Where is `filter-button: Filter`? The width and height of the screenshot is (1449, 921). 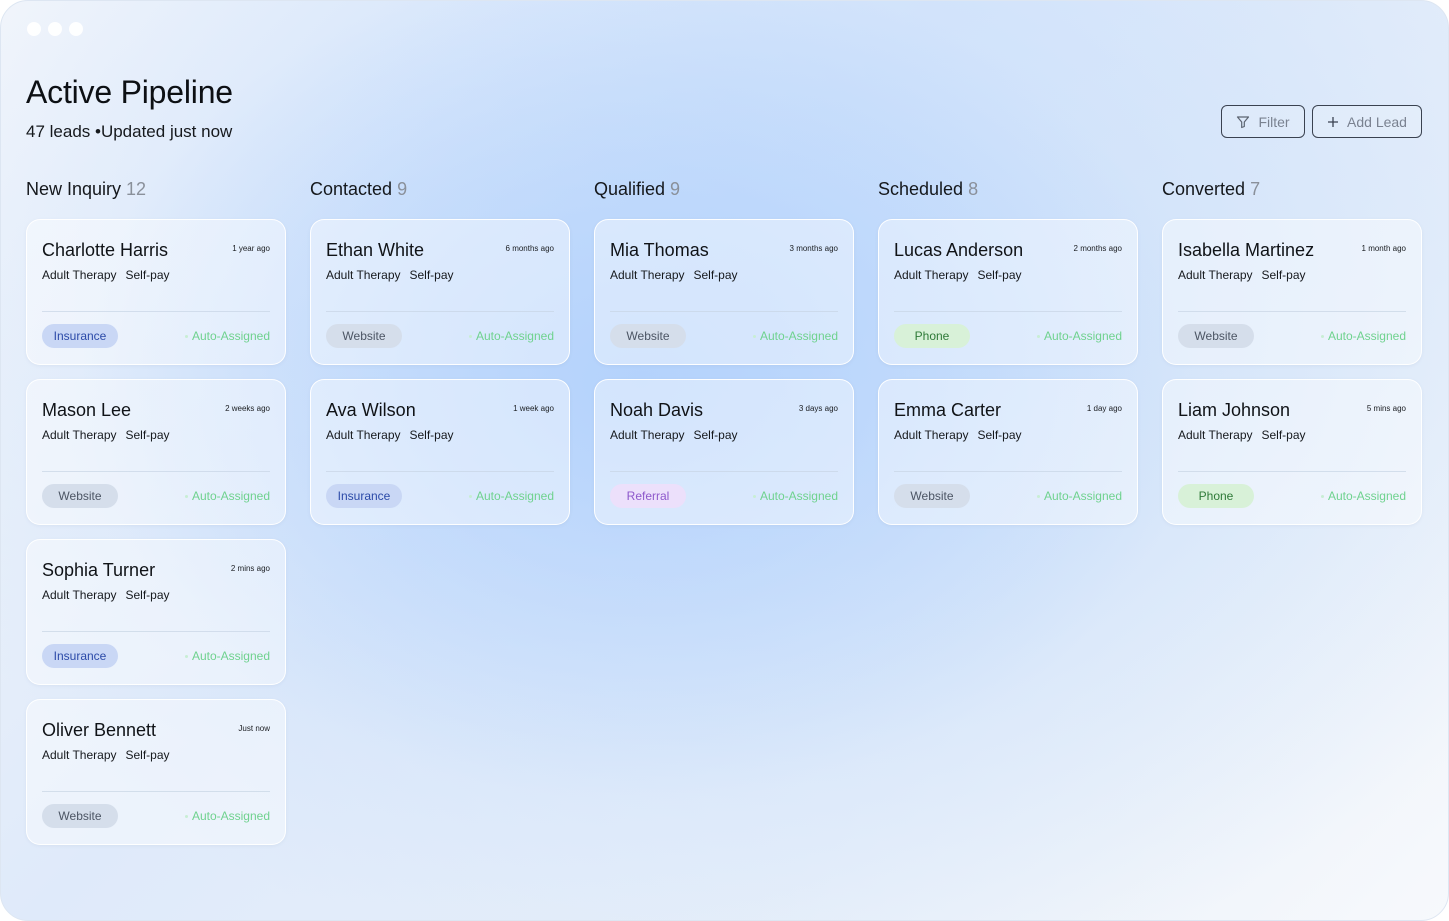
filter-button: Filter is located at coordinates (1263, 121).